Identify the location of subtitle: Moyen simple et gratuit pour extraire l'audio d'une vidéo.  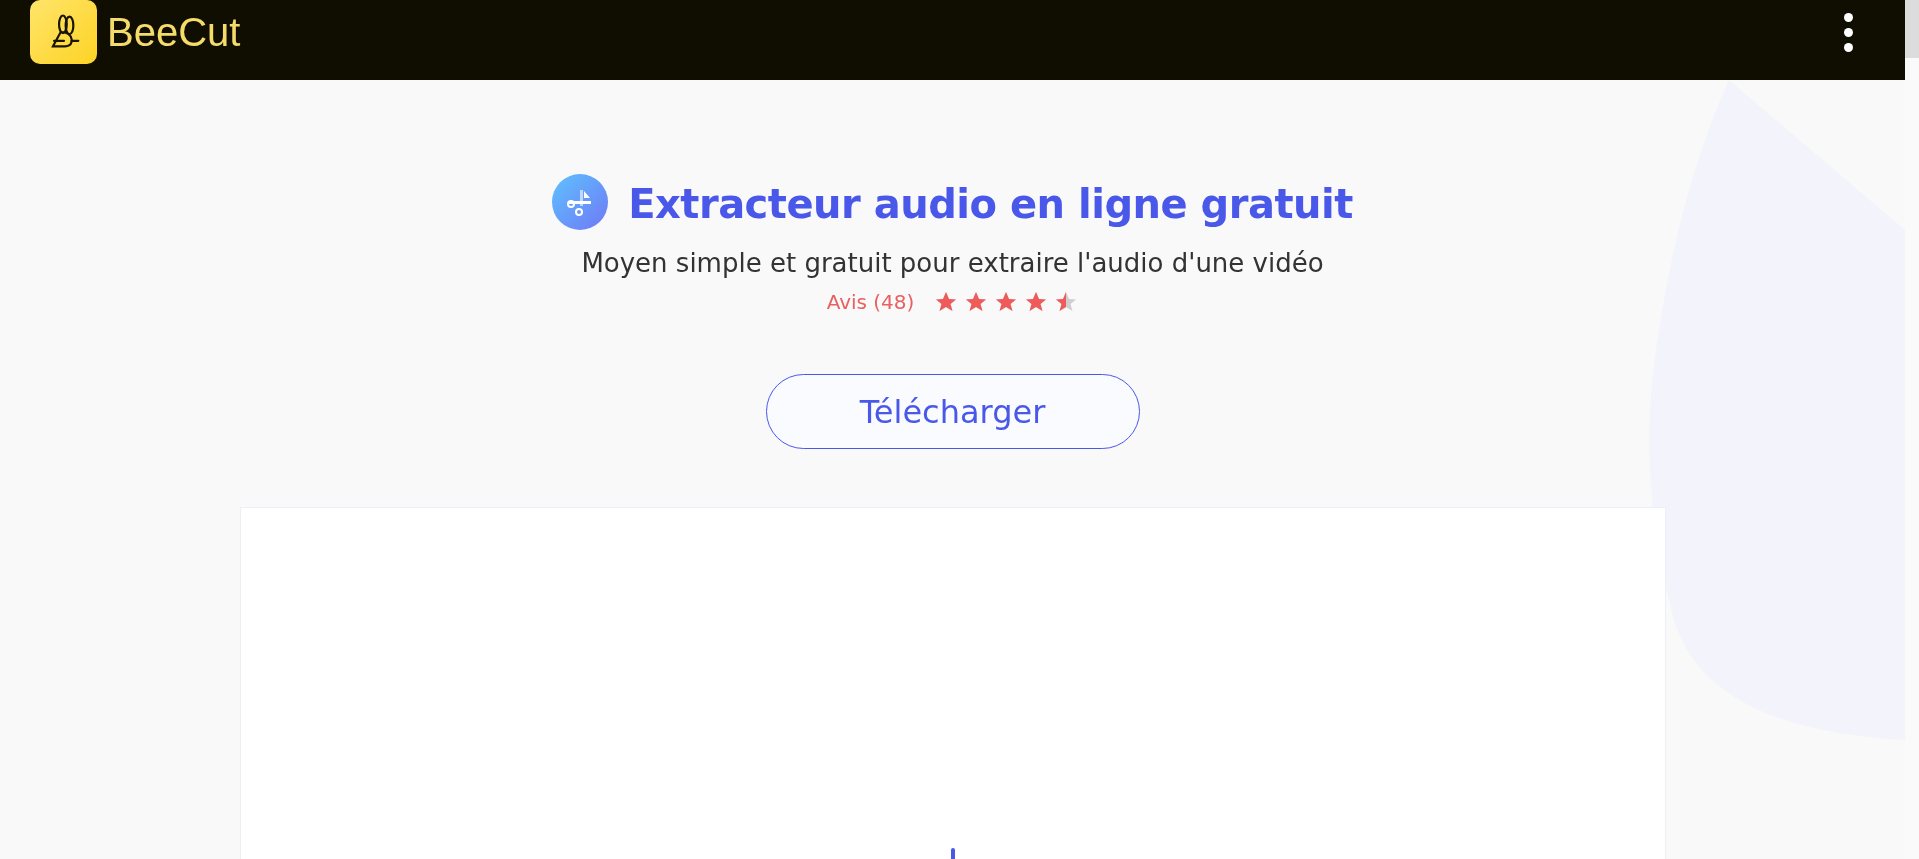
(952, 263).